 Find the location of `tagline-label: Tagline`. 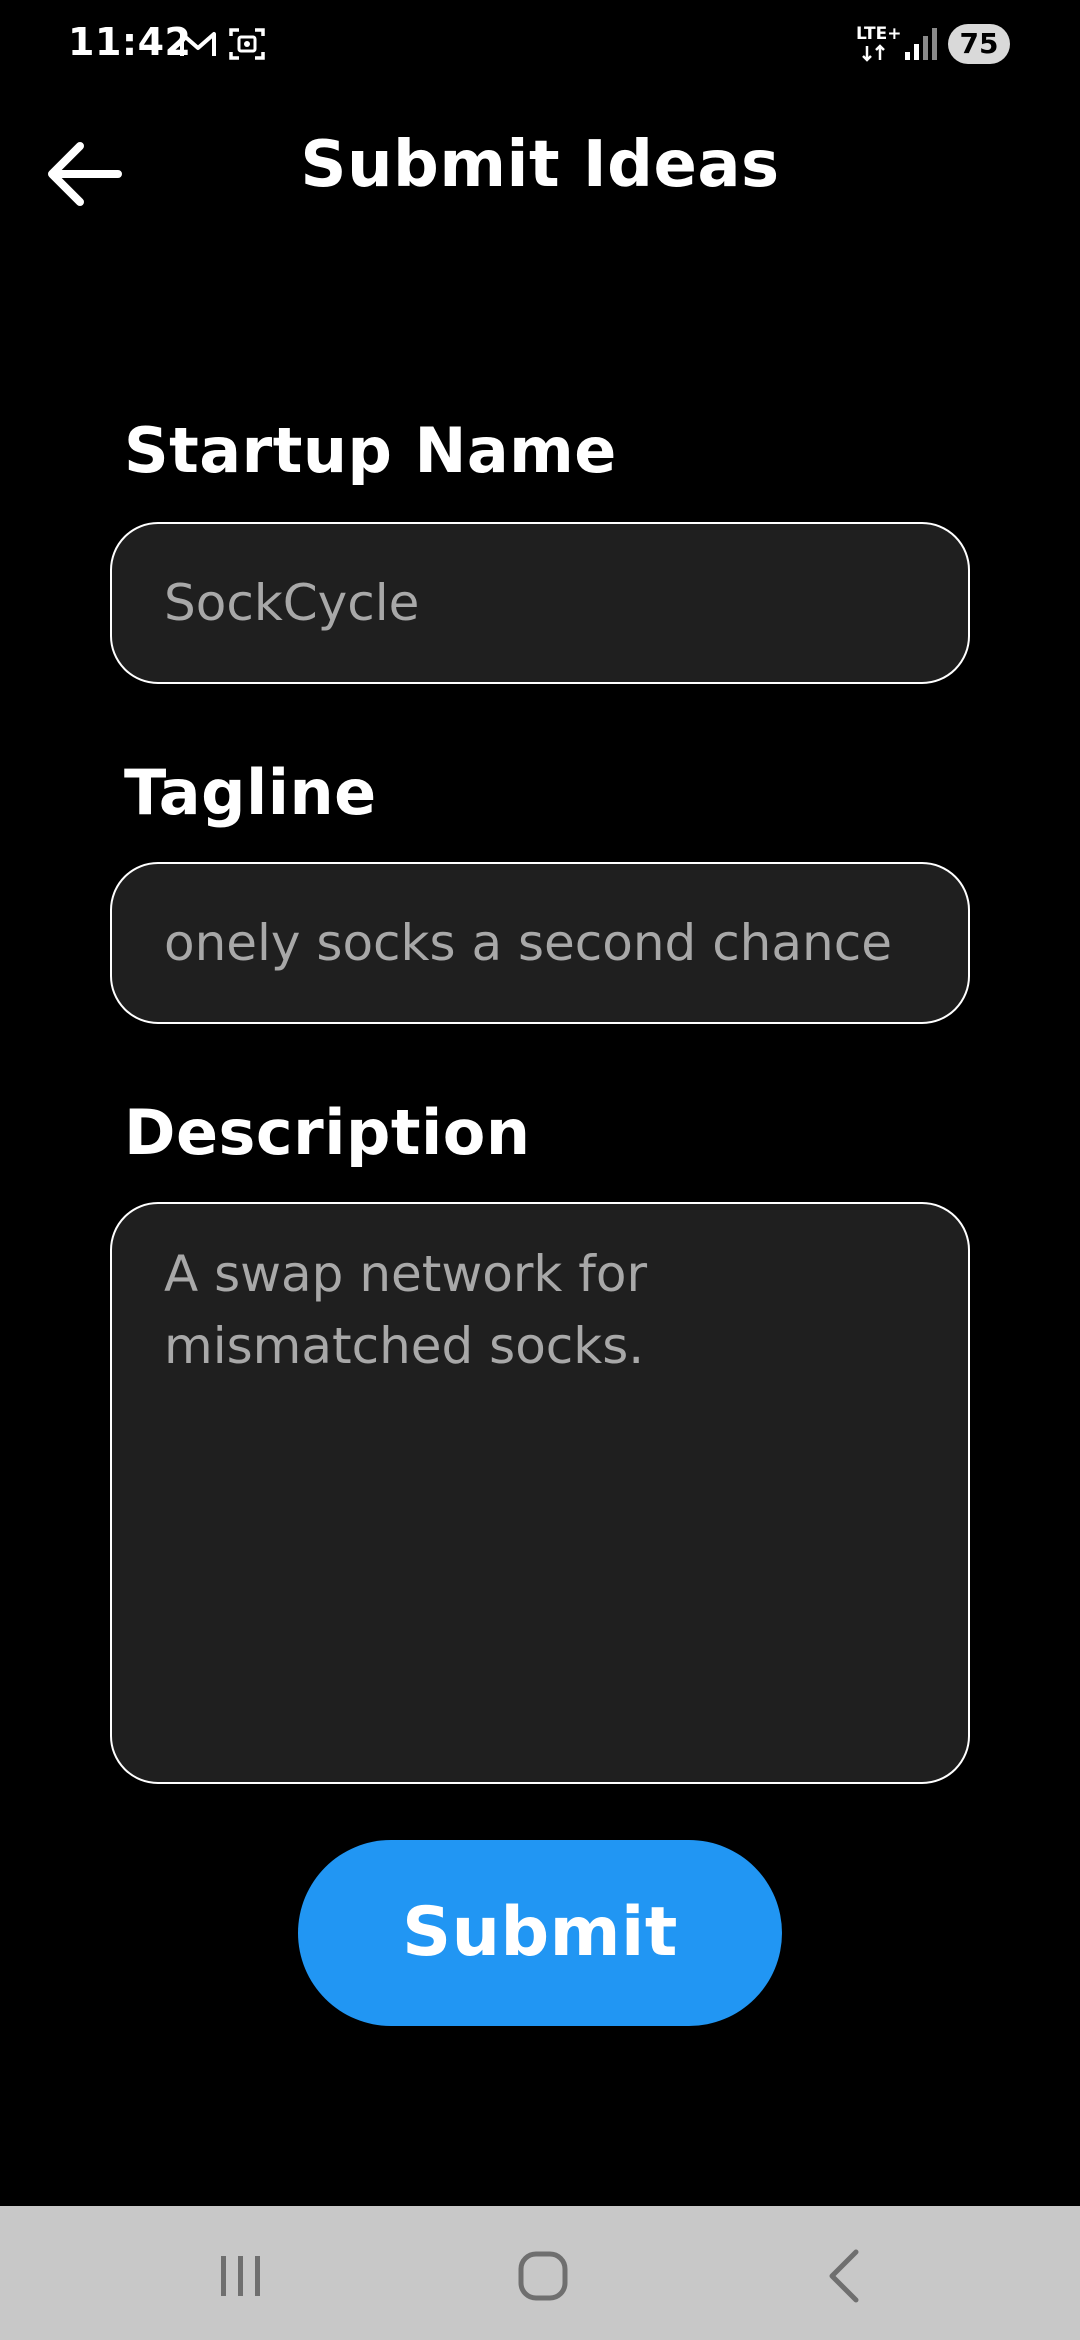

tagline-label: Tagline is located at coordinates (250, 792).